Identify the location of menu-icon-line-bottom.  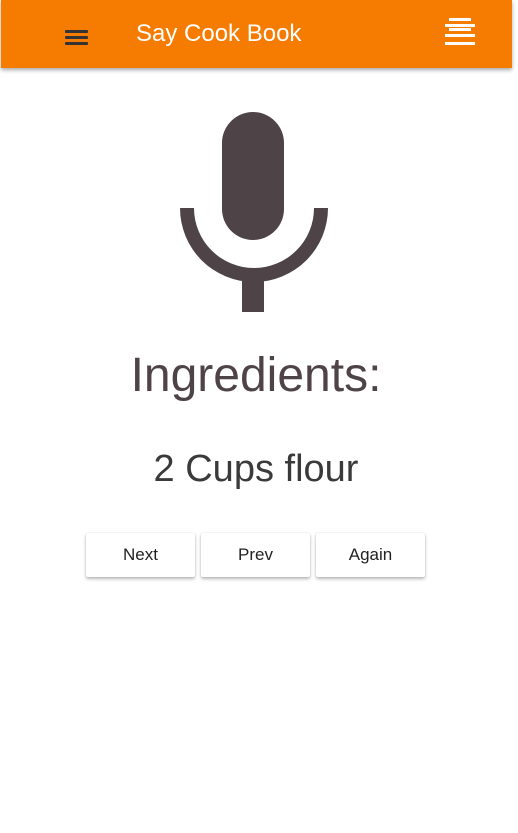
(76, 43).